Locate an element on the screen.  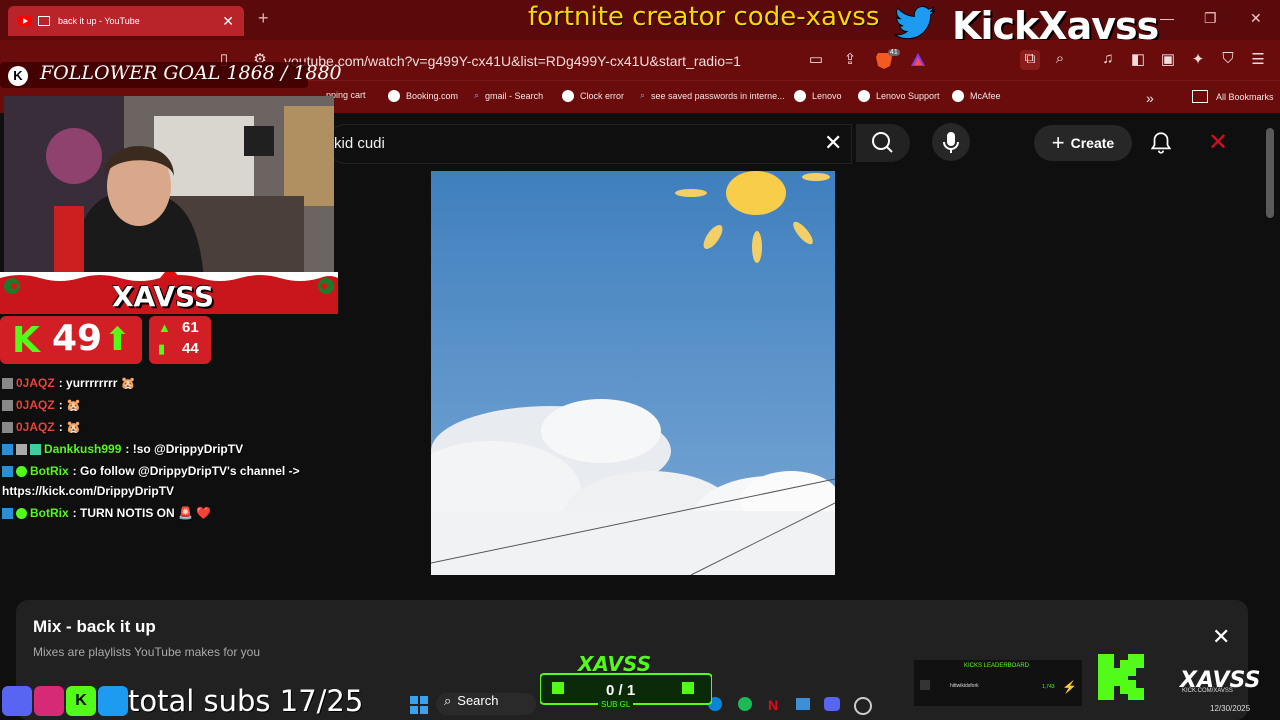
kick-k-icon: K is located at coordinates (18, 76).